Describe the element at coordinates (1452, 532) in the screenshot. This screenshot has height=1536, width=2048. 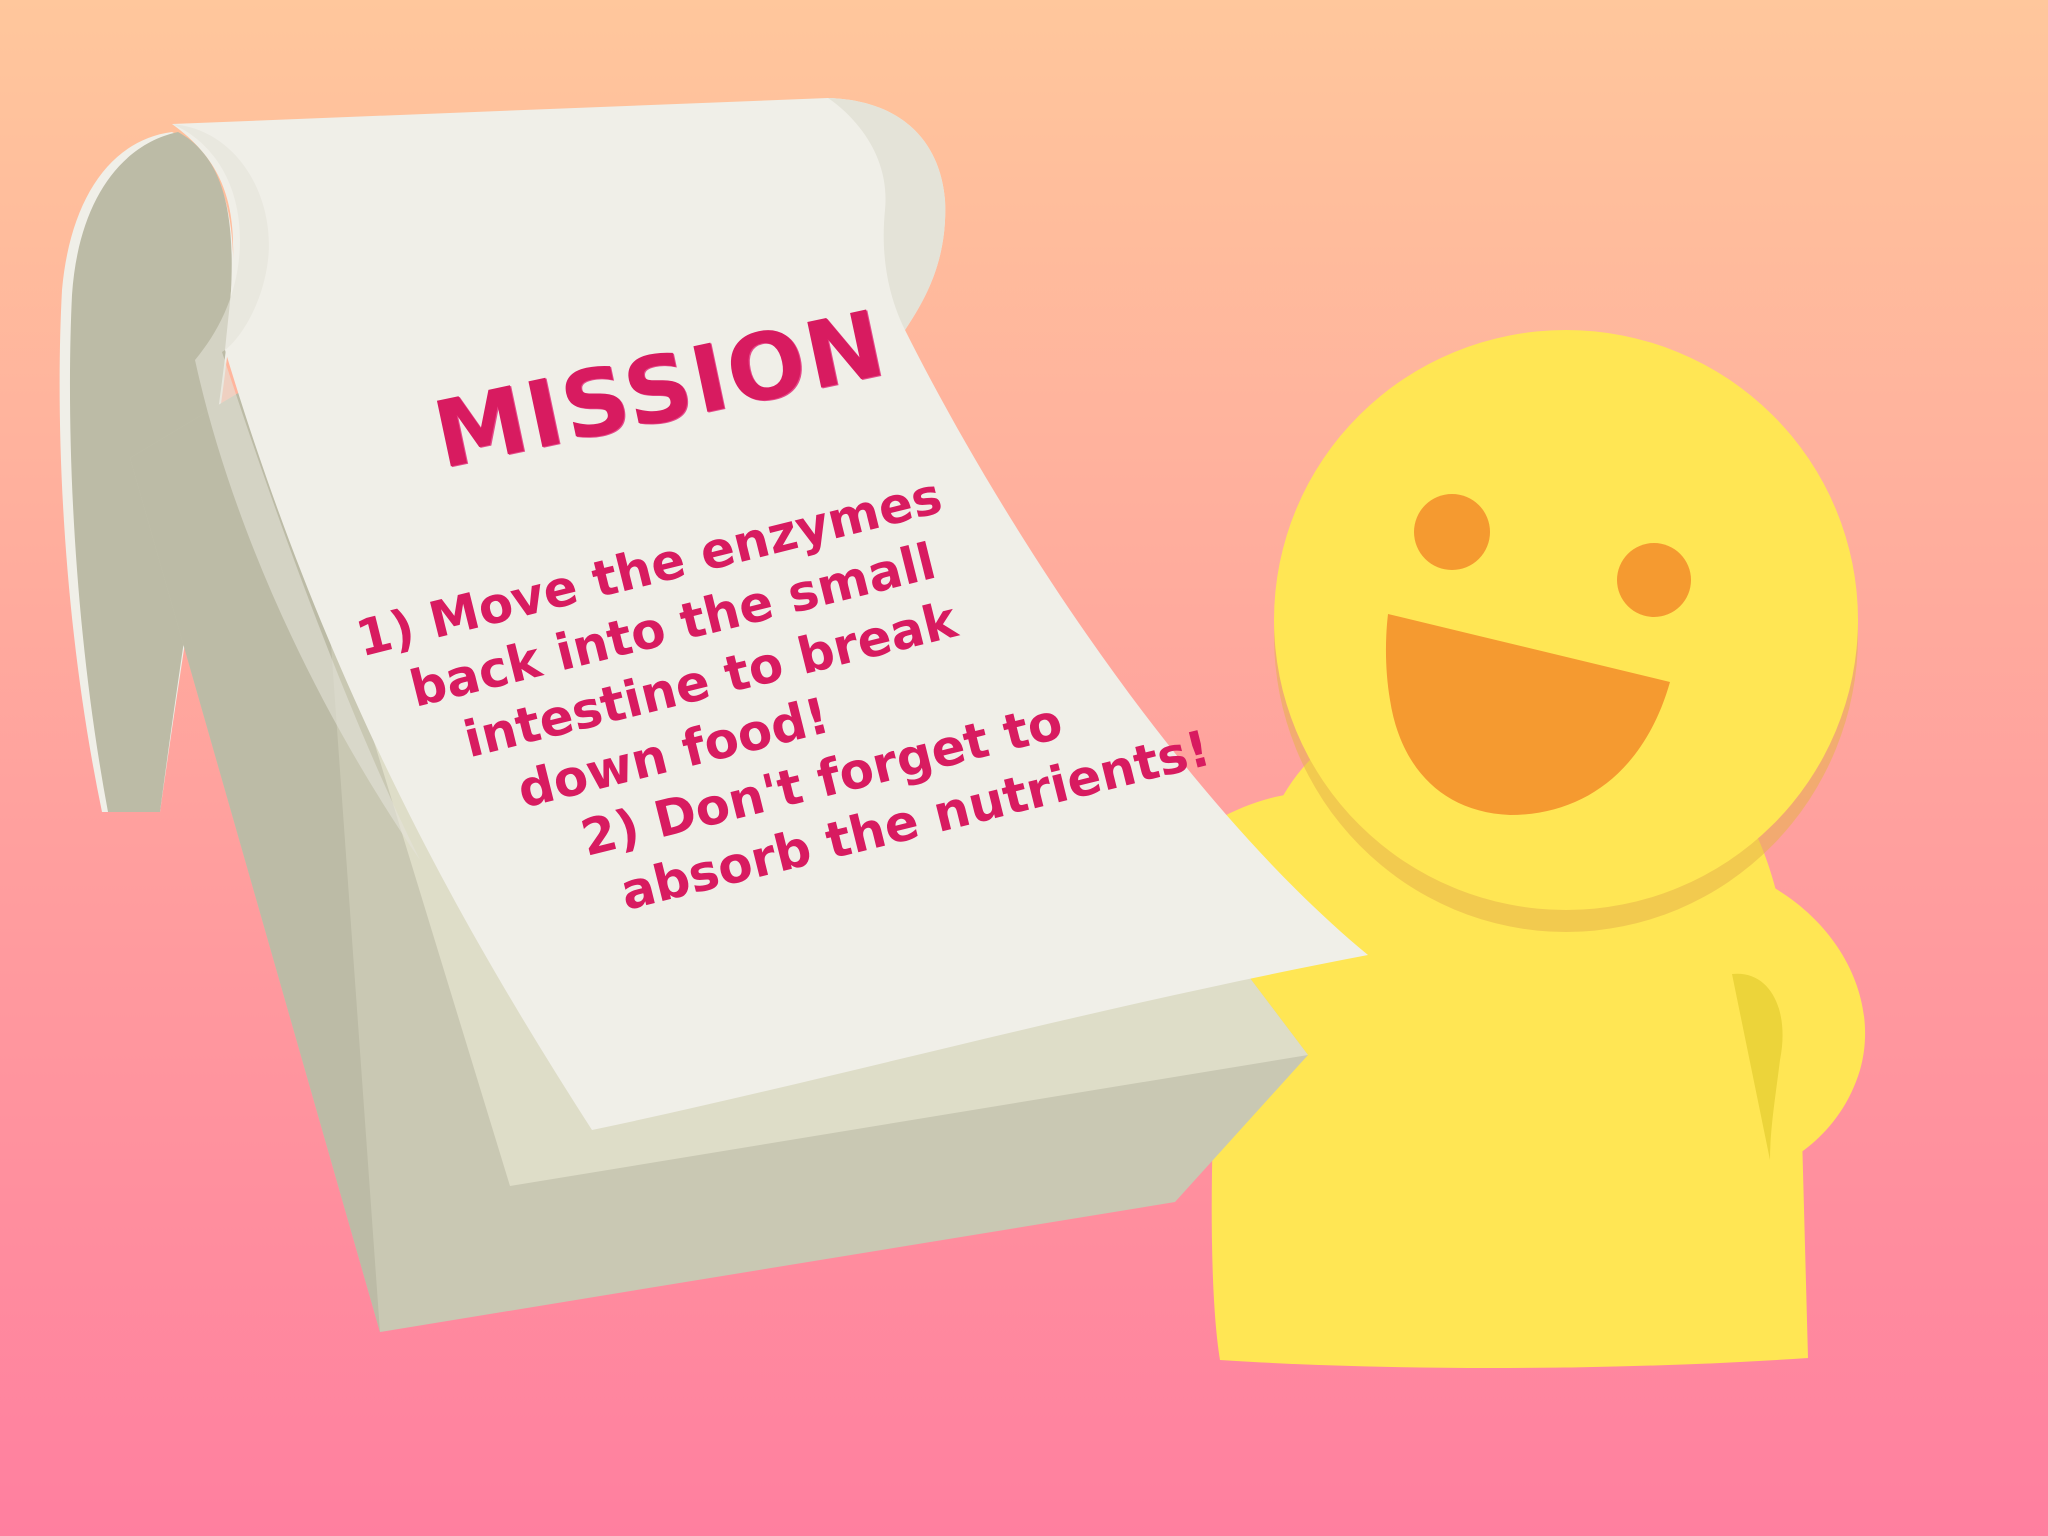
I see `left-eye` at that location.